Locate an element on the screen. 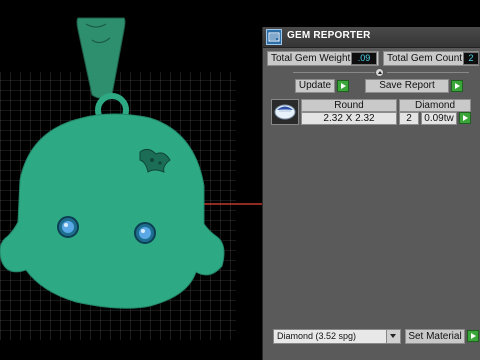 This screenshot has height=360, width=480. update-button: Update is located at coordinates (315, 86).